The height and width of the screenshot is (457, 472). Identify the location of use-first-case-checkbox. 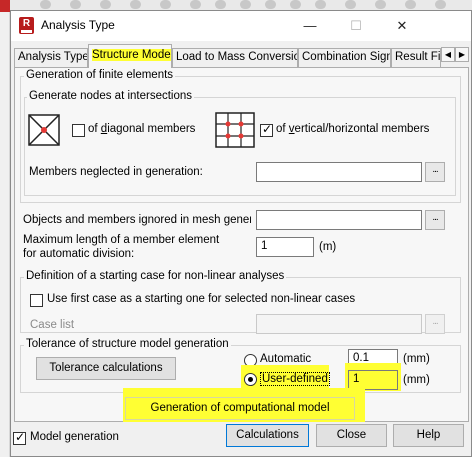
(36, 300).